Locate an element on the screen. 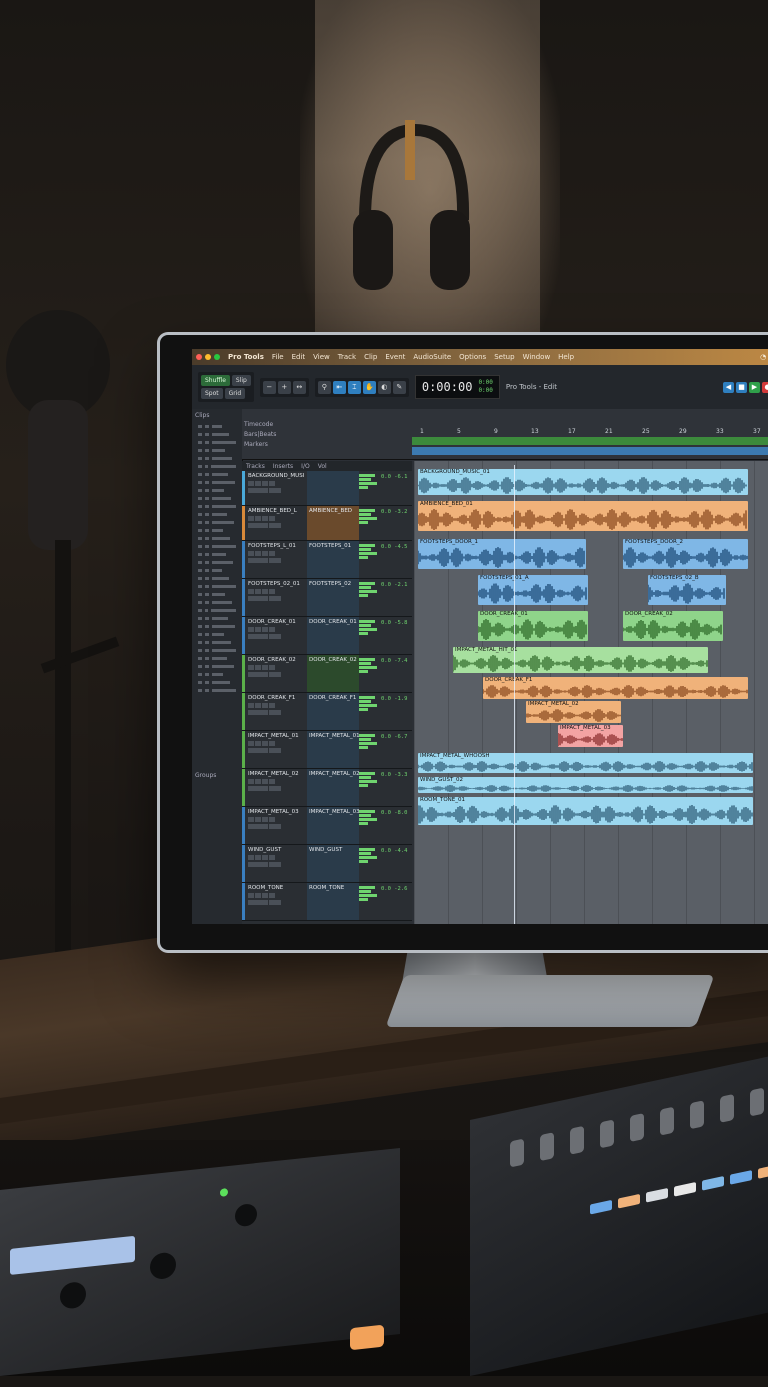  zoom-preset-icon: ↔ is located at coordinates (299, 387).